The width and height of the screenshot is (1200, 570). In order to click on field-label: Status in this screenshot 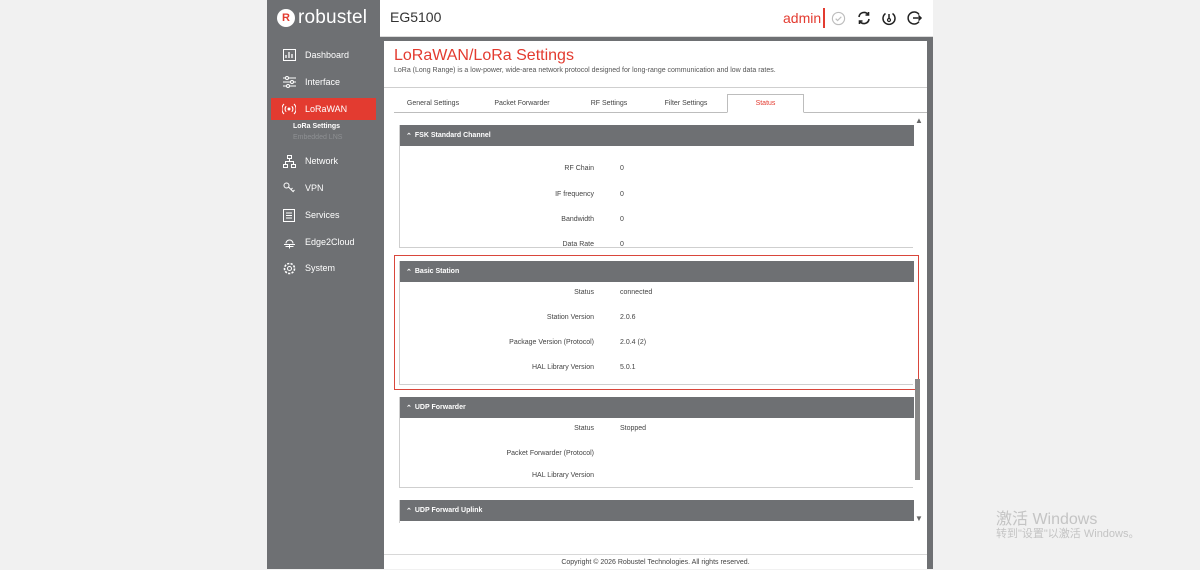, I will do `click(584, 428)`.